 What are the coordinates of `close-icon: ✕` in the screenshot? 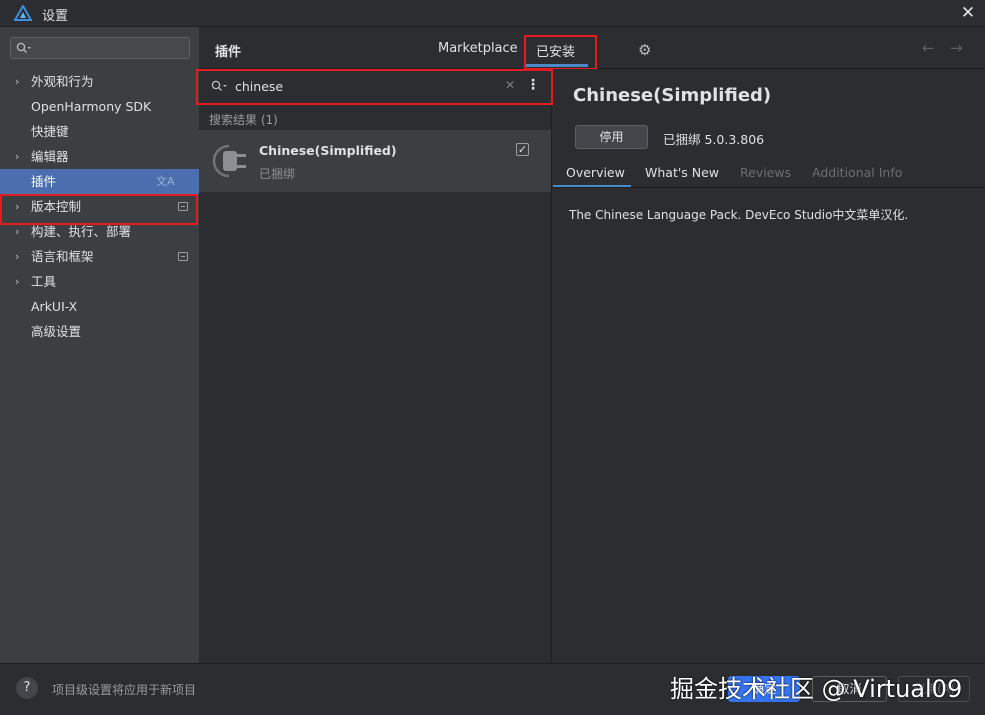 It's located at (968, 13).